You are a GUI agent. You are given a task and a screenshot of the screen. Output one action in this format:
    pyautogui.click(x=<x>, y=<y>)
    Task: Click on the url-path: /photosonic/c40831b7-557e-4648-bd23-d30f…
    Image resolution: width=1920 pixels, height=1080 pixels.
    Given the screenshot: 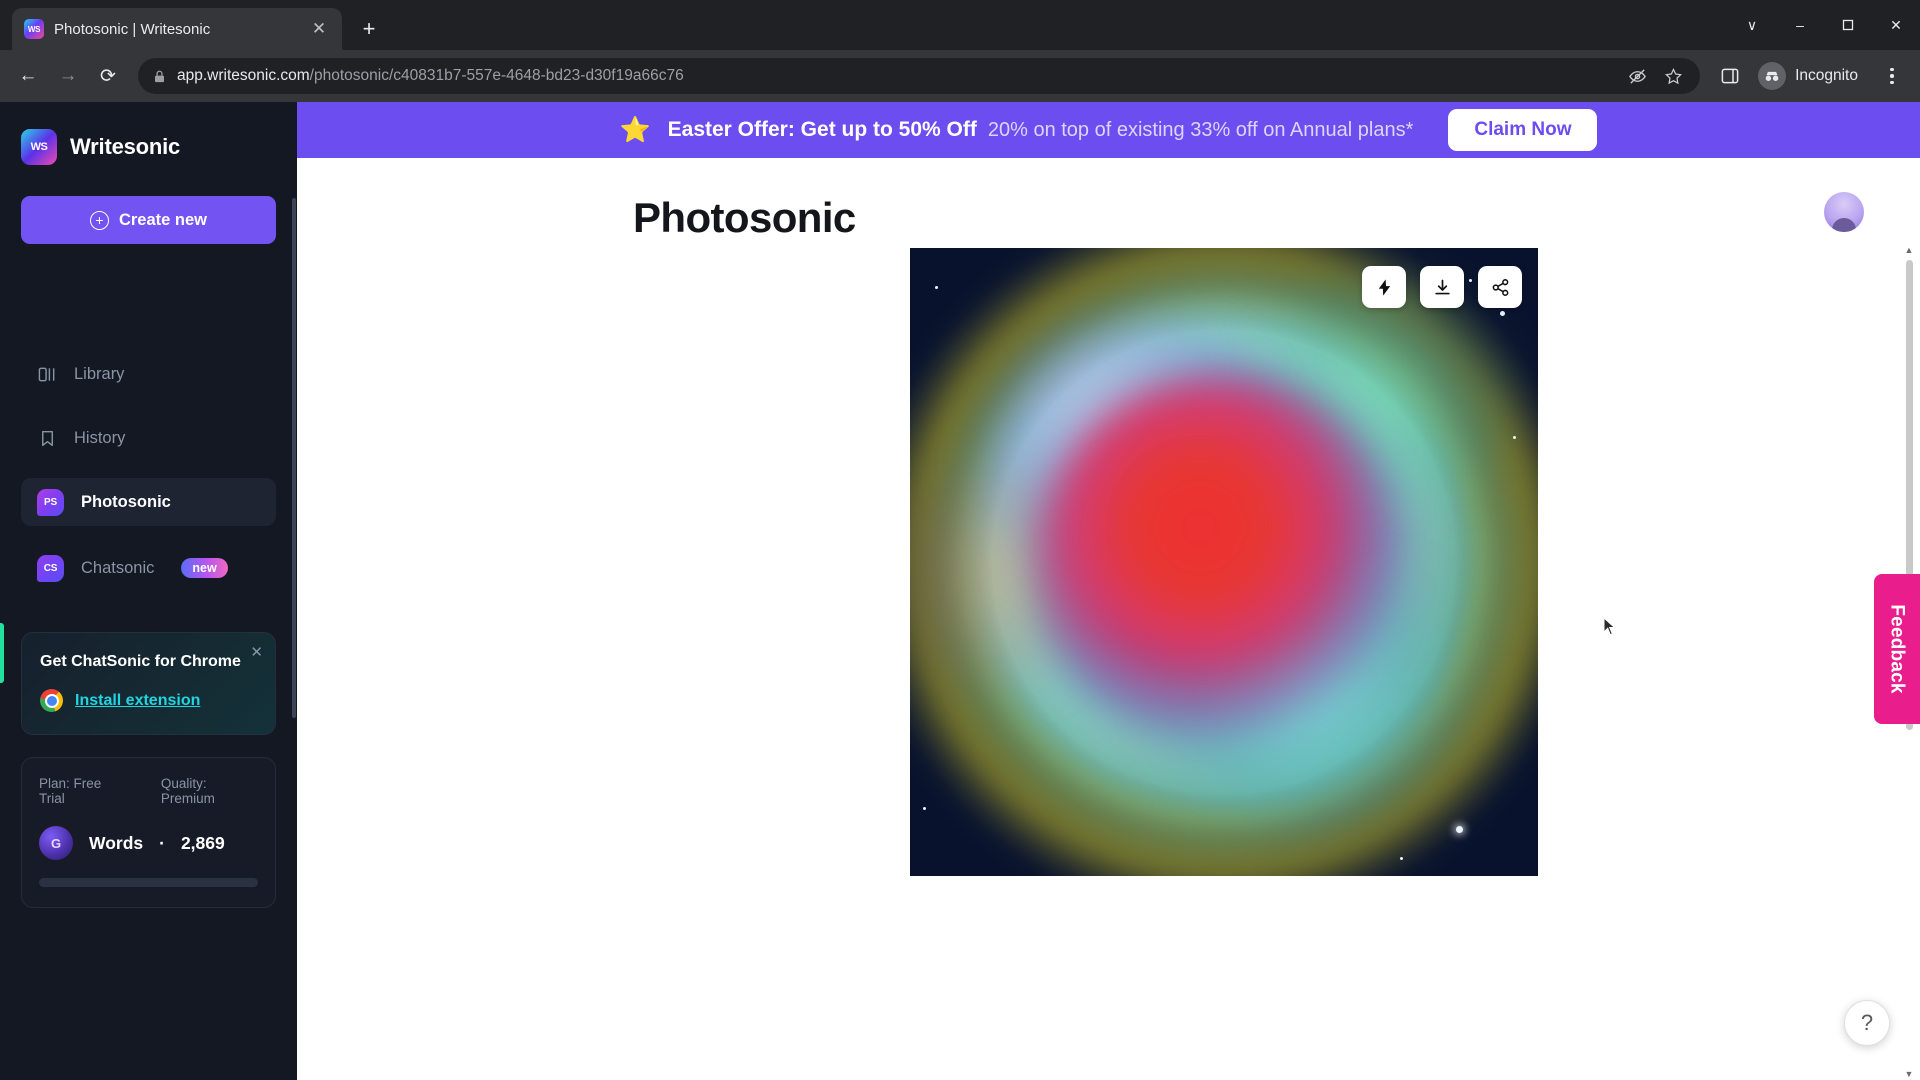 What is the action you would take?
    pyautogui.click(x=496, y=75)
    